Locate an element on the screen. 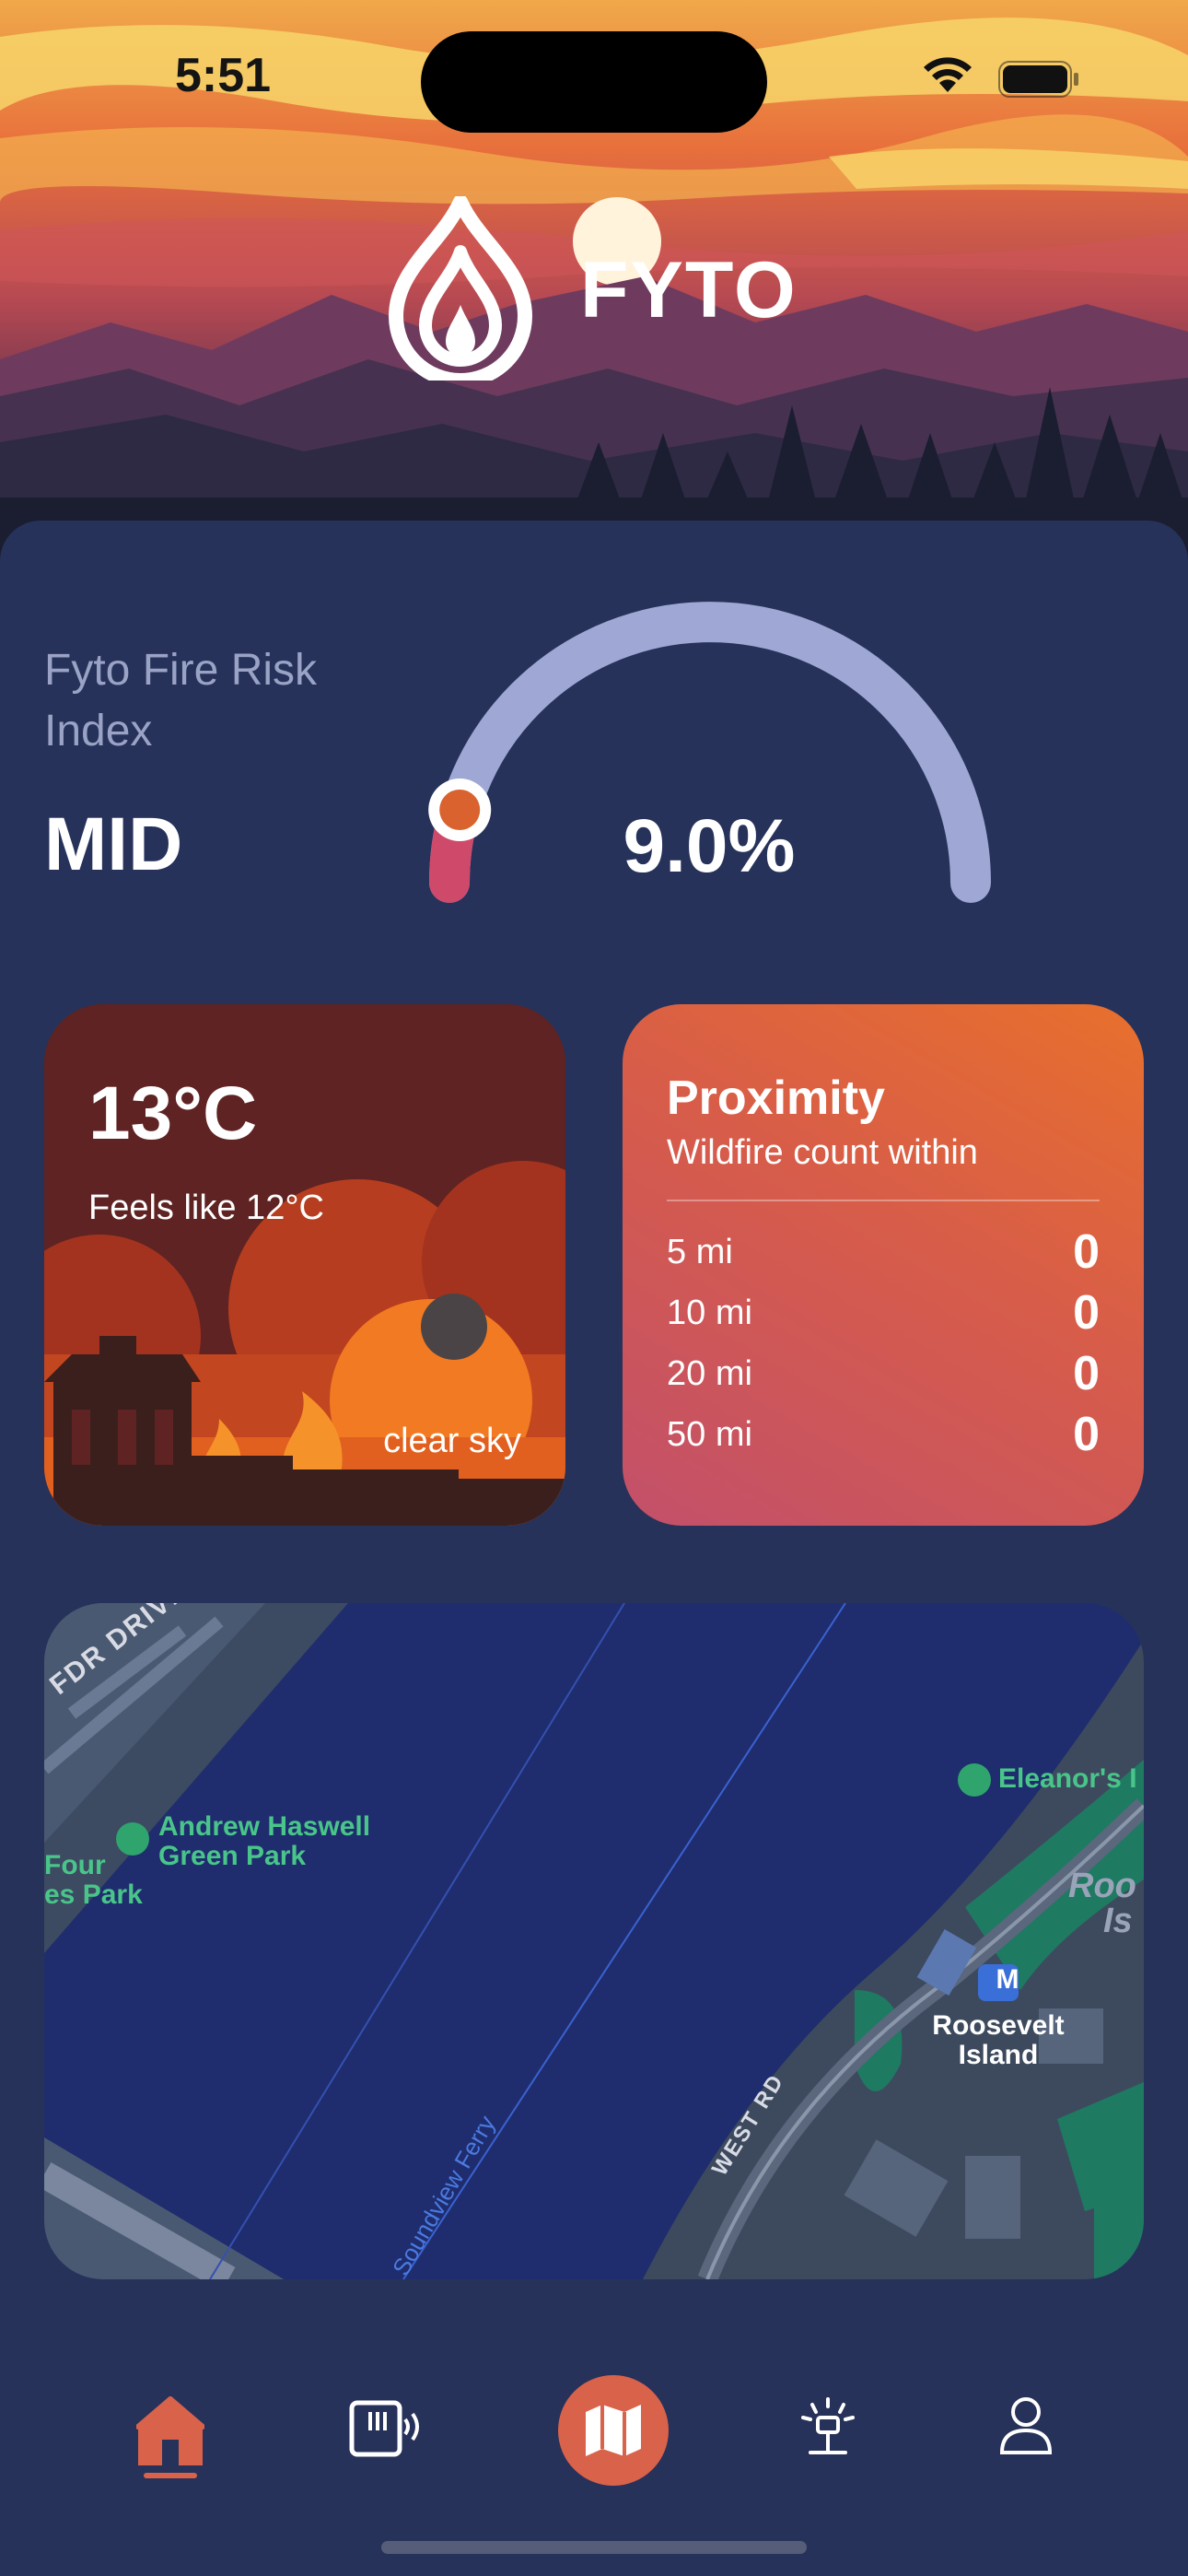 This screenshot has width=1188, height=2576. weather-card: 13°C Feels like 12°C clear sky is located at coordinates (304, 1265).